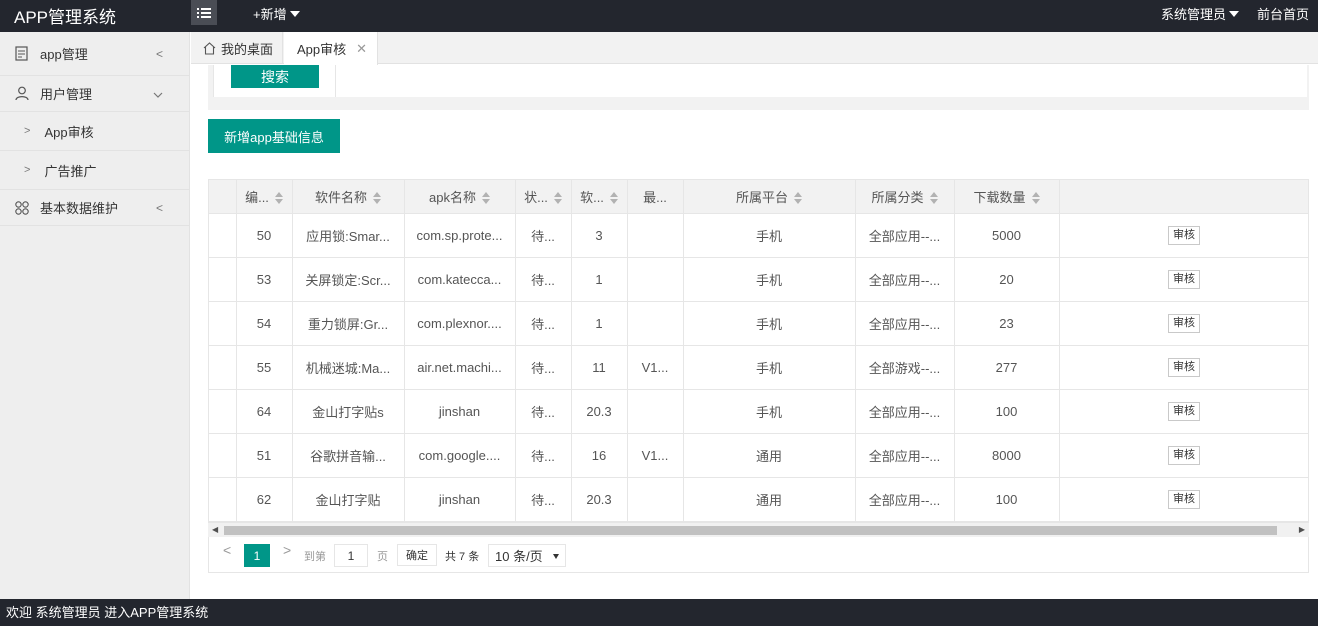 This screenshot has width=1318, height=626. I want to click on scroll-right-icon: ▶, so click(1302, 529).